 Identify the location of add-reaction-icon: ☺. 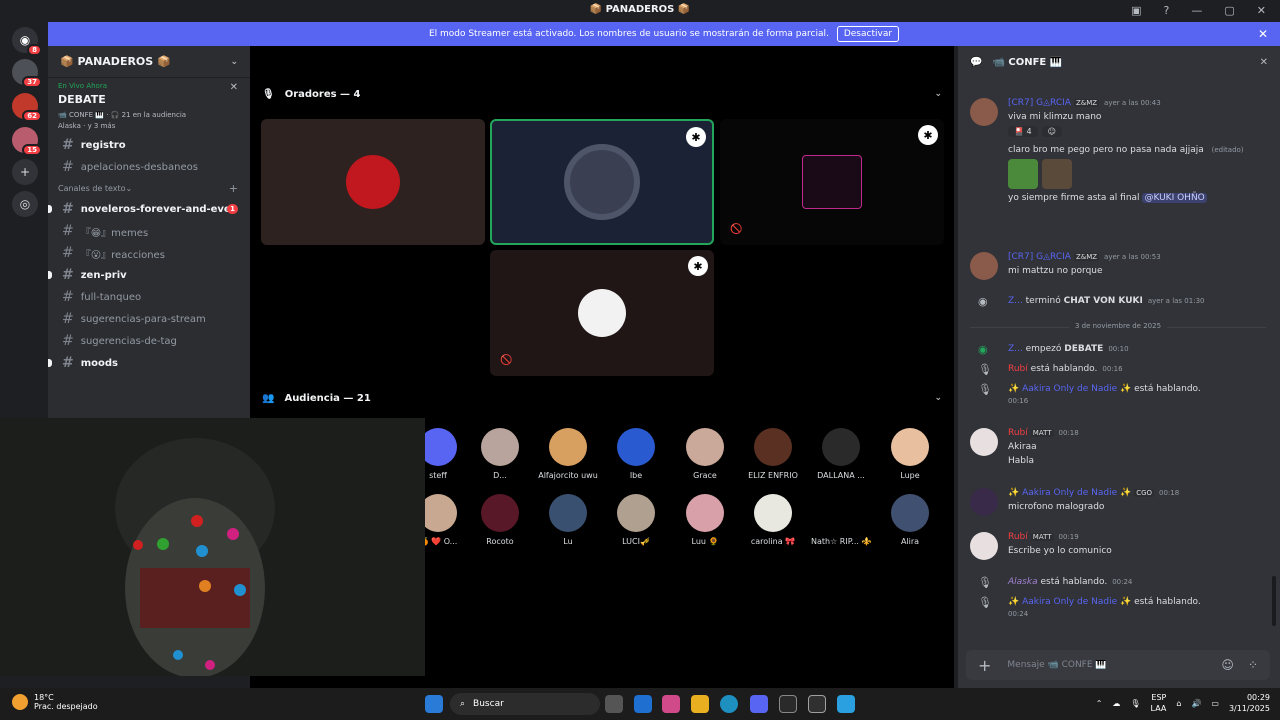
(1051, 131).